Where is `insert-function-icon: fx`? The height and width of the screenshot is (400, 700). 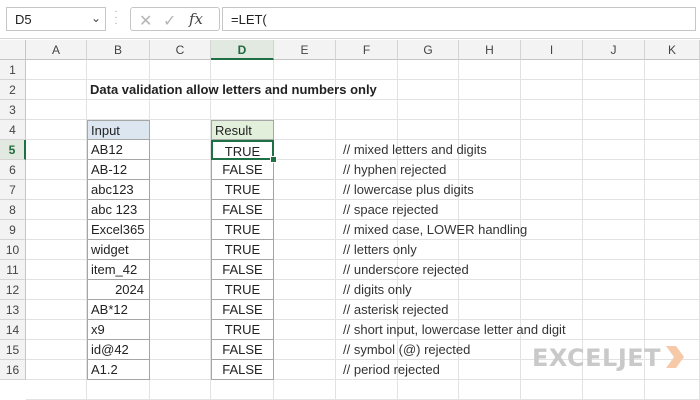
insert-function-icon: fx is located at coordinates (196, 19).